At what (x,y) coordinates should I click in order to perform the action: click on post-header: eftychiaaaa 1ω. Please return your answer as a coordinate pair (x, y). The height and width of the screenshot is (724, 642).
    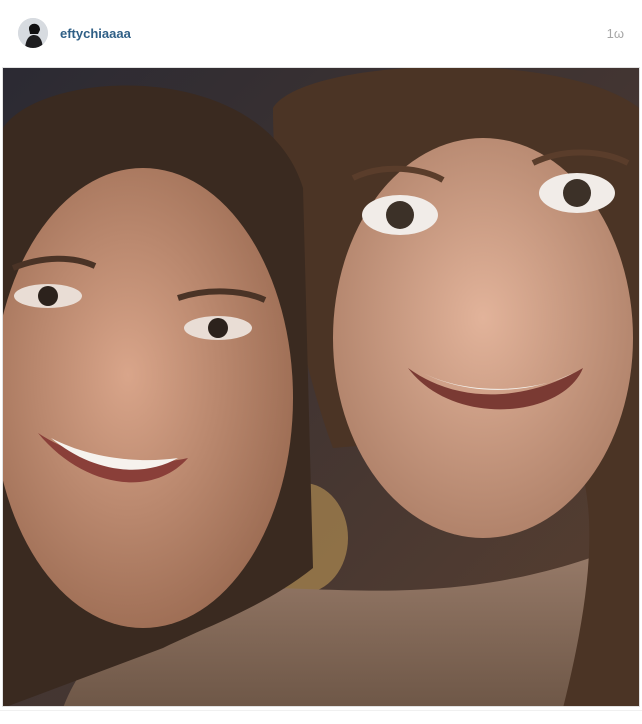
    Looking at the image, I should click on (321, 33).